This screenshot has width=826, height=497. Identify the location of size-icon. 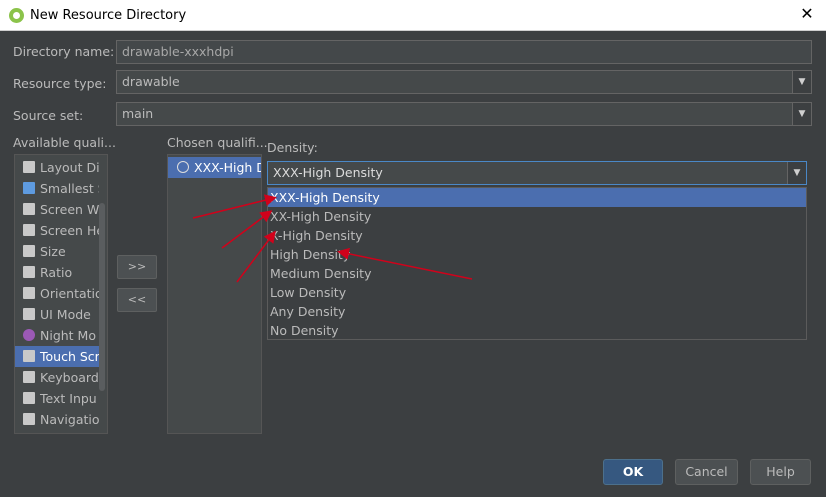
(29, 251).